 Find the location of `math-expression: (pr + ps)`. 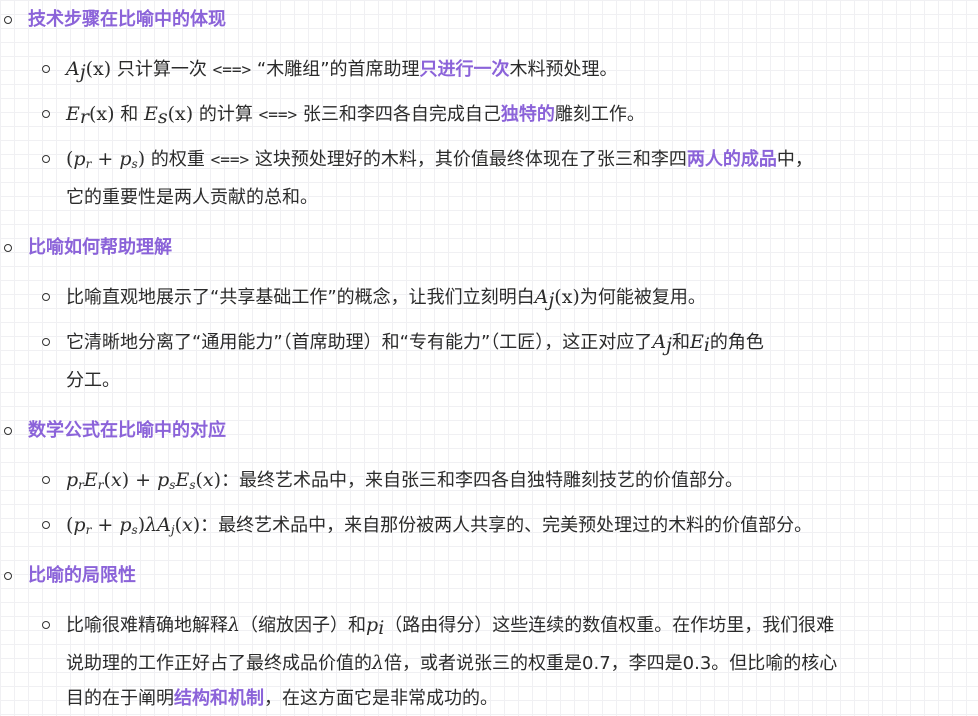

math-expression: (pr + ps) is located at coordinates (106, 159).